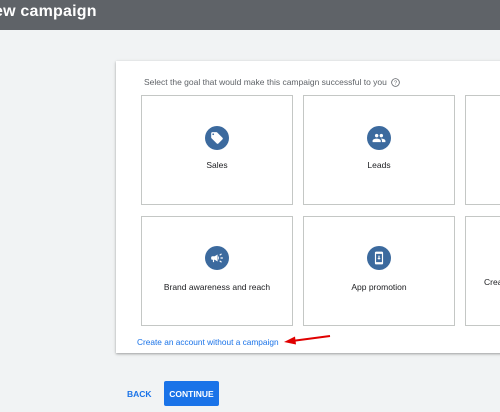  I want to click on annotation-arrow-icon, so click(307, 340).